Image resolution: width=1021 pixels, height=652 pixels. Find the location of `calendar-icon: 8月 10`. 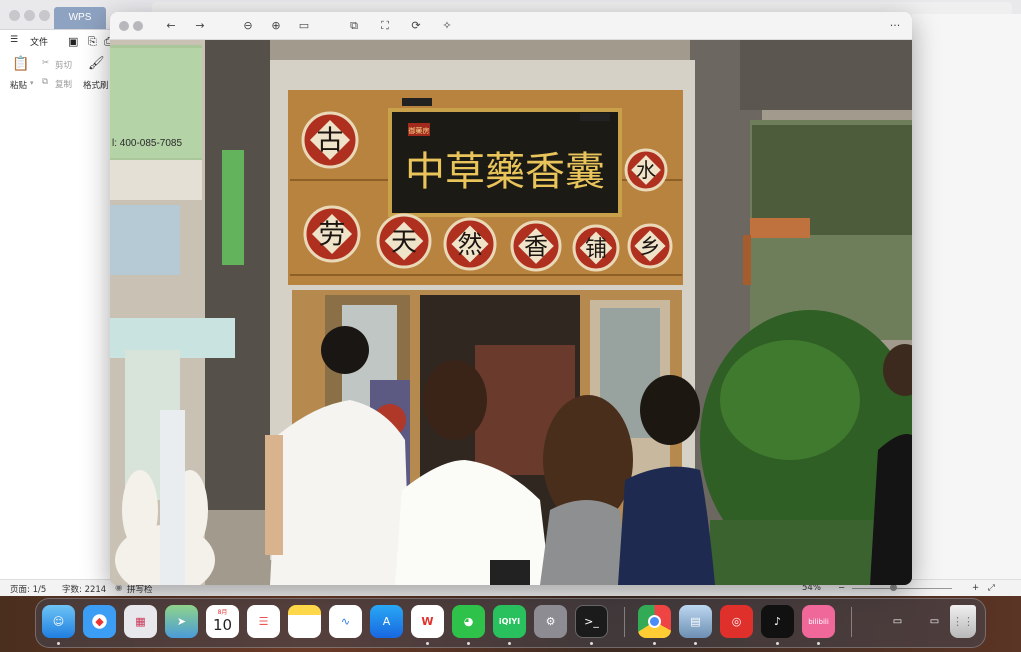

calendar-icon: 8月 10 is located at coordinates (222, 621).